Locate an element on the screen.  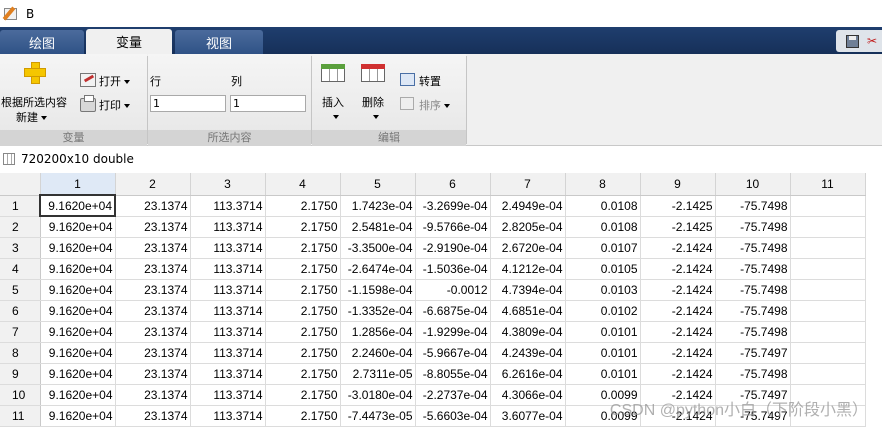
table-cell: -2.2737e-04 is located at coordinates (453, 395).